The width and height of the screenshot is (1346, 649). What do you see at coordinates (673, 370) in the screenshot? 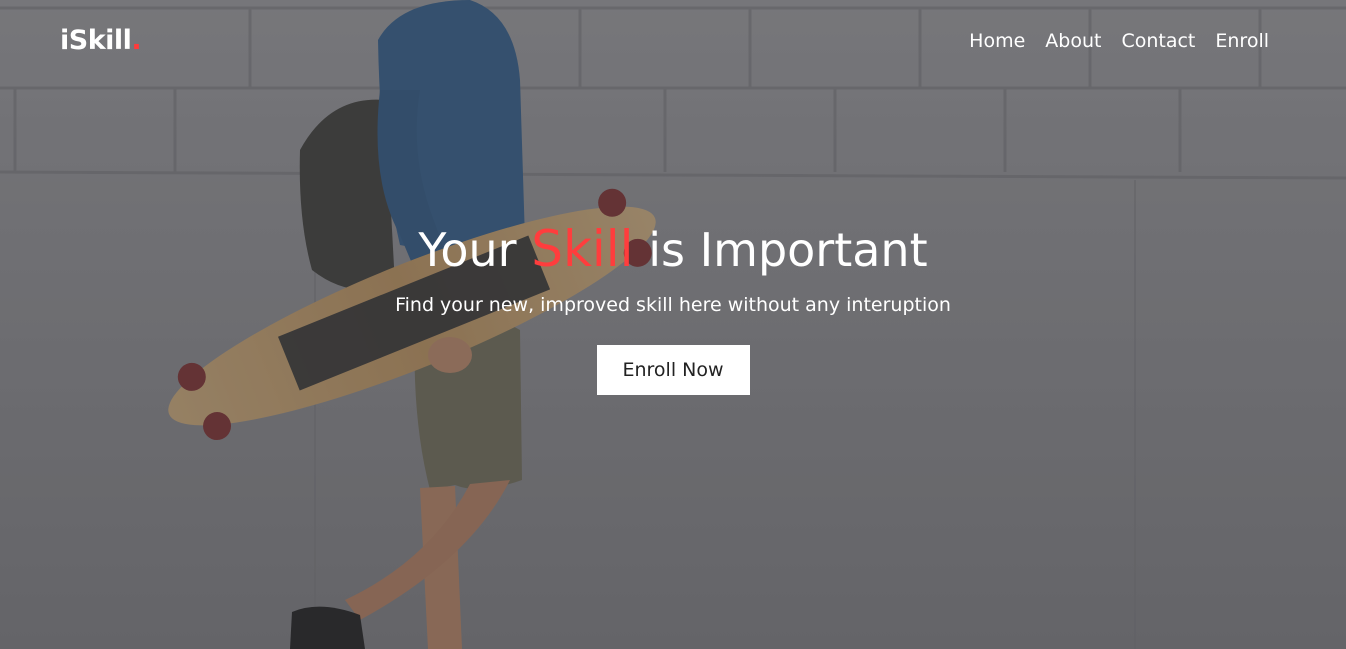
I see `enroll-now-button: Enroll Now` at bounding box center [673, 370].